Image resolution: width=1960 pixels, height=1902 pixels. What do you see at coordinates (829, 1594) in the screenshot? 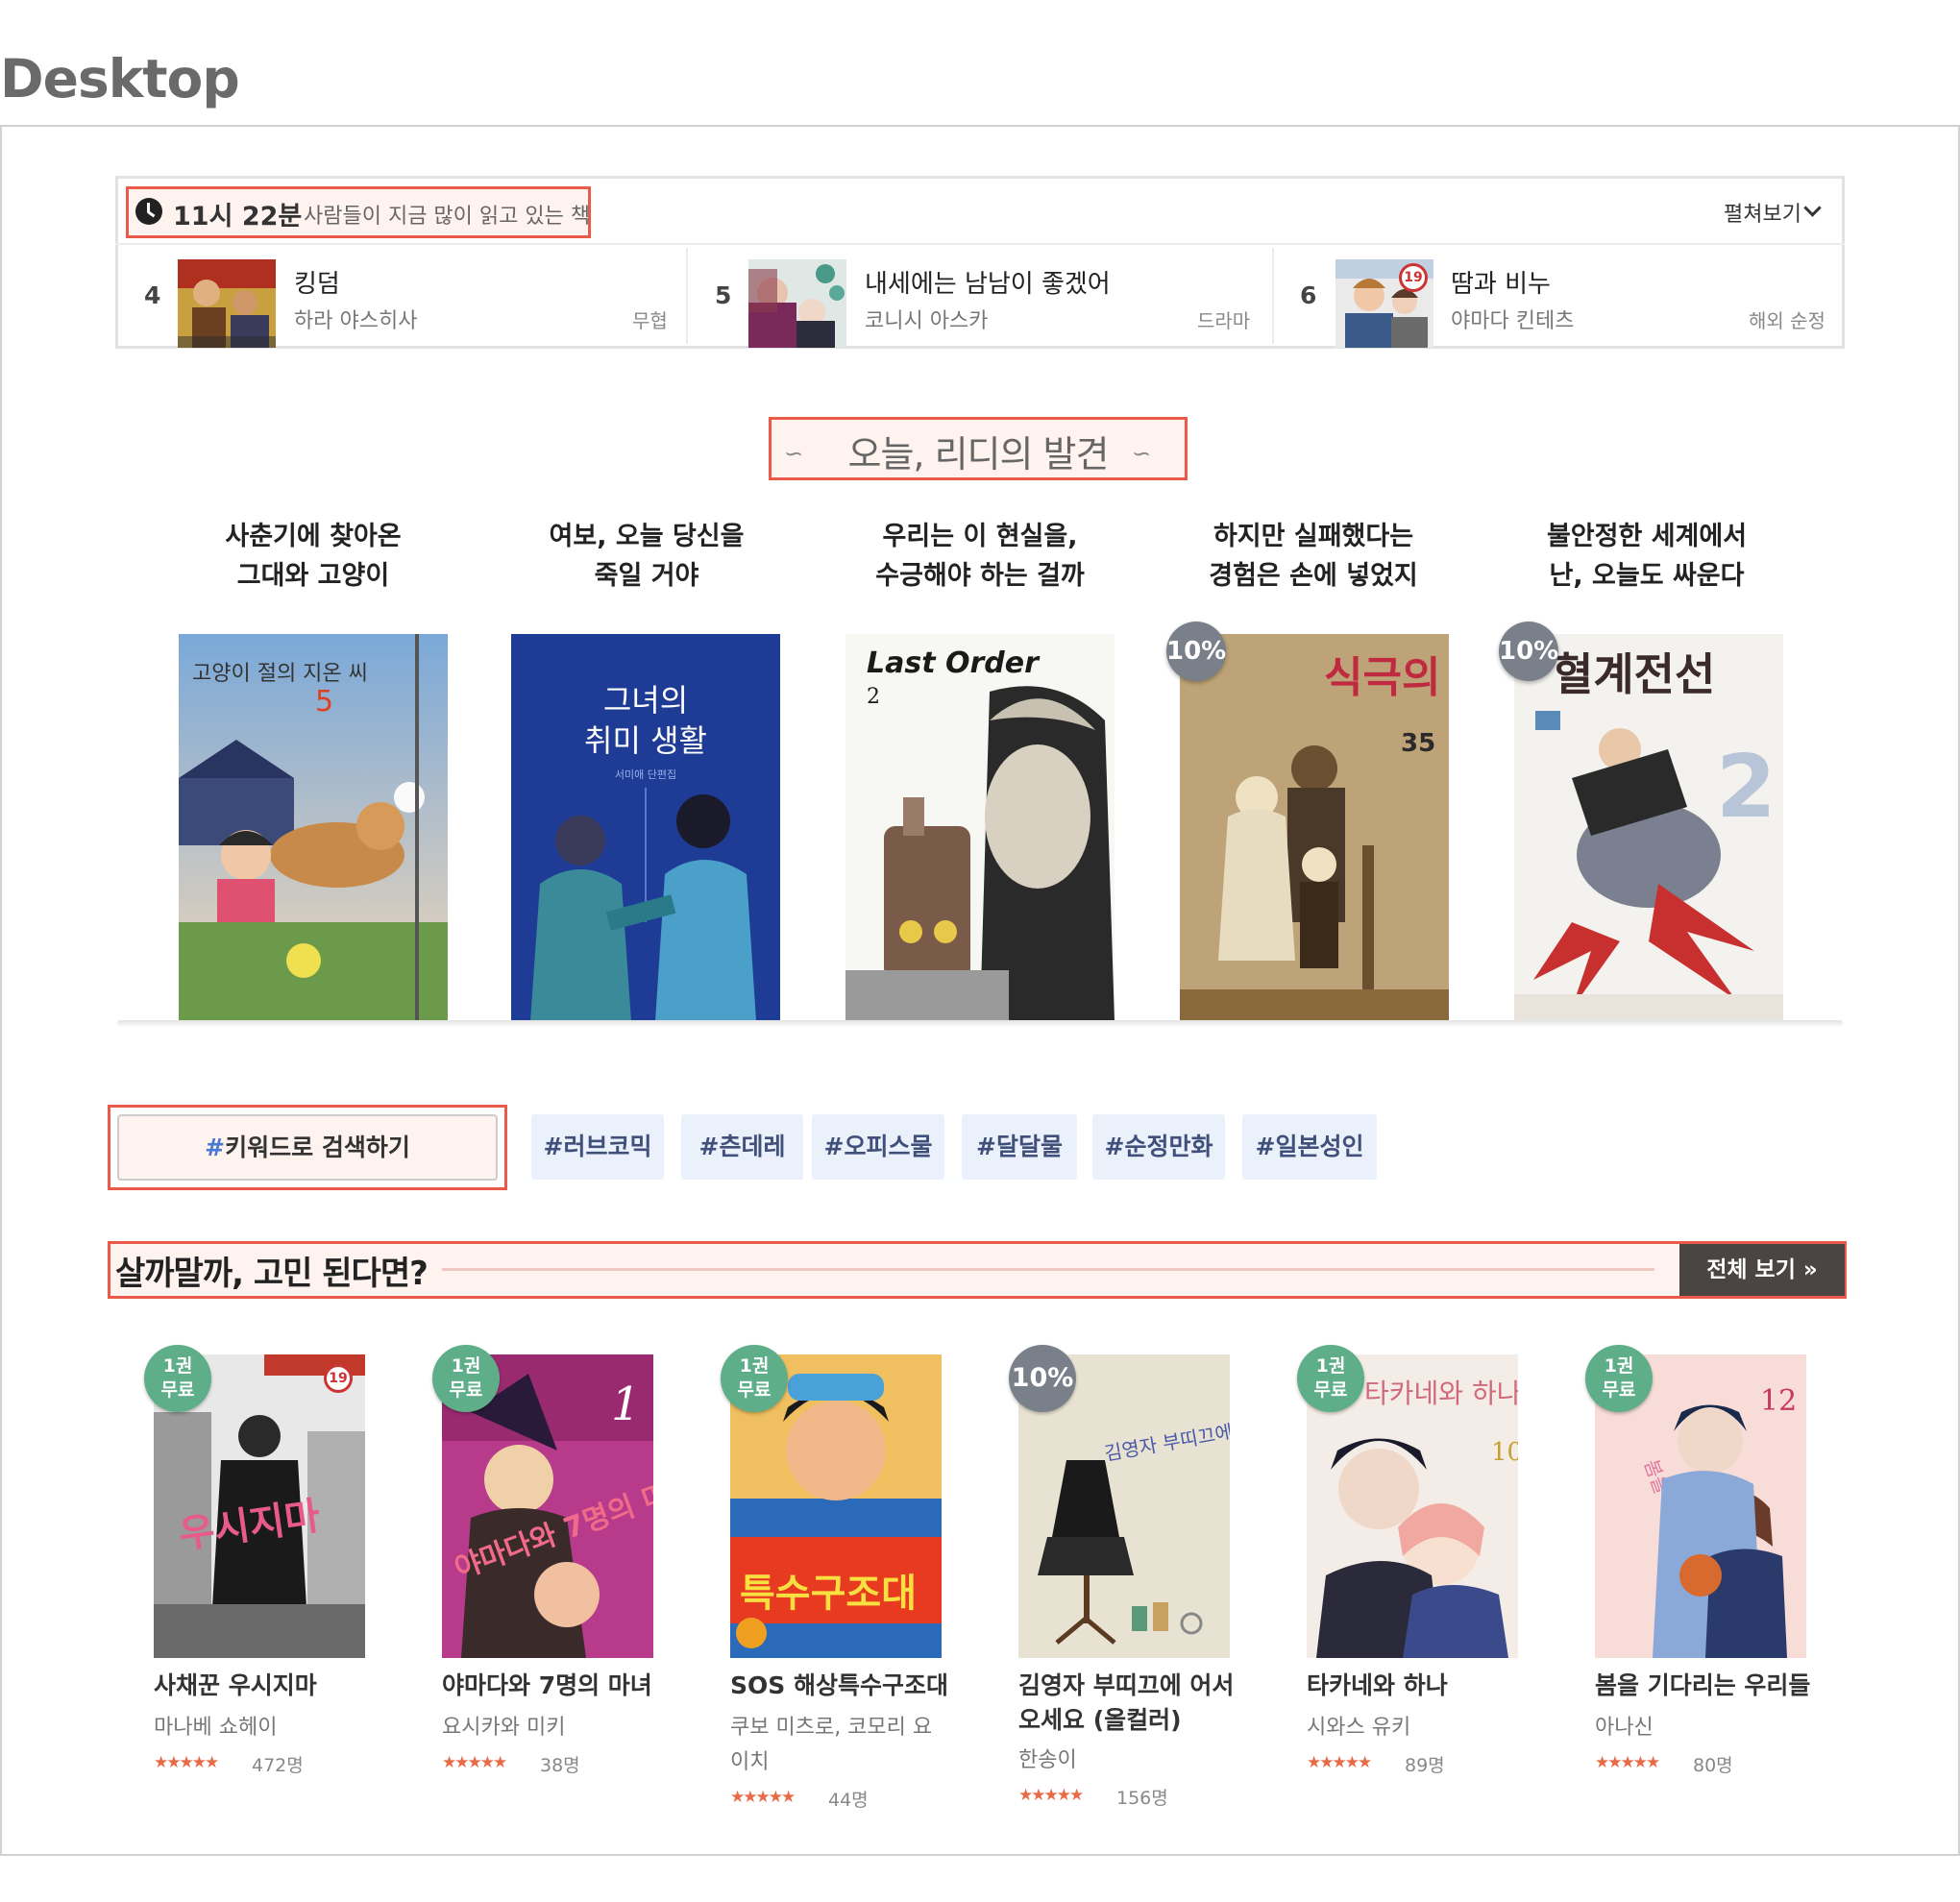
I see `svg-text: 특수구조대` at bounding box center [829, 1594].